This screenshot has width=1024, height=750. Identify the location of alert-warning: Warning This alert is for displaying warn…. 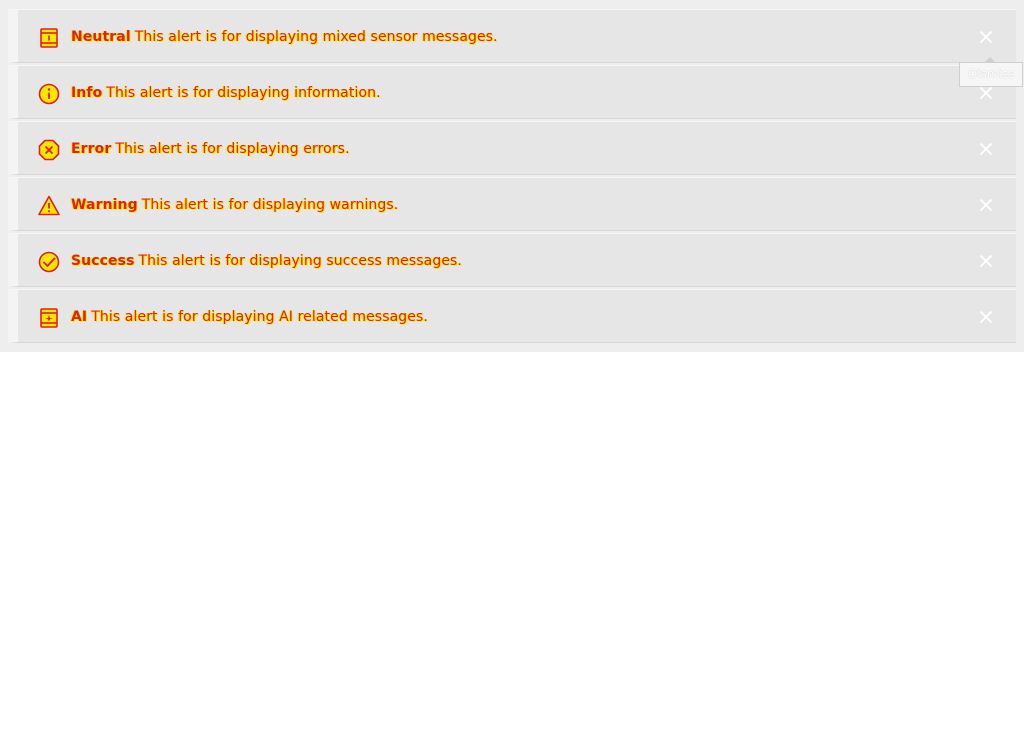
(512, 204).